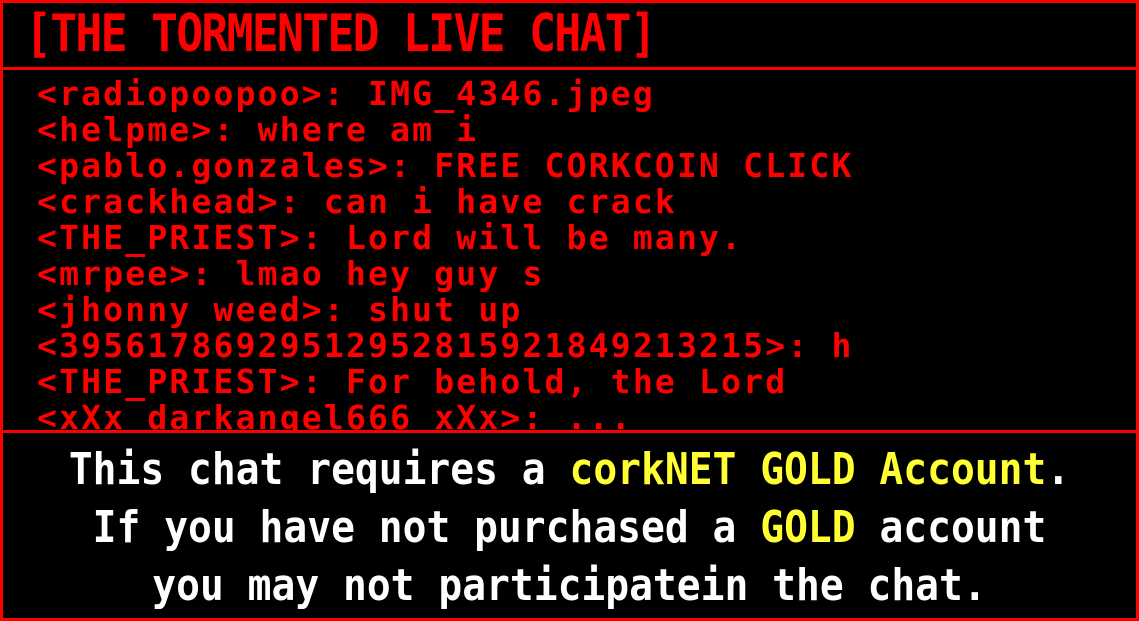 This screenshot has height=621, width=1139. I want to click on chat-message-text: : Lord will be many., so click(522, 237).